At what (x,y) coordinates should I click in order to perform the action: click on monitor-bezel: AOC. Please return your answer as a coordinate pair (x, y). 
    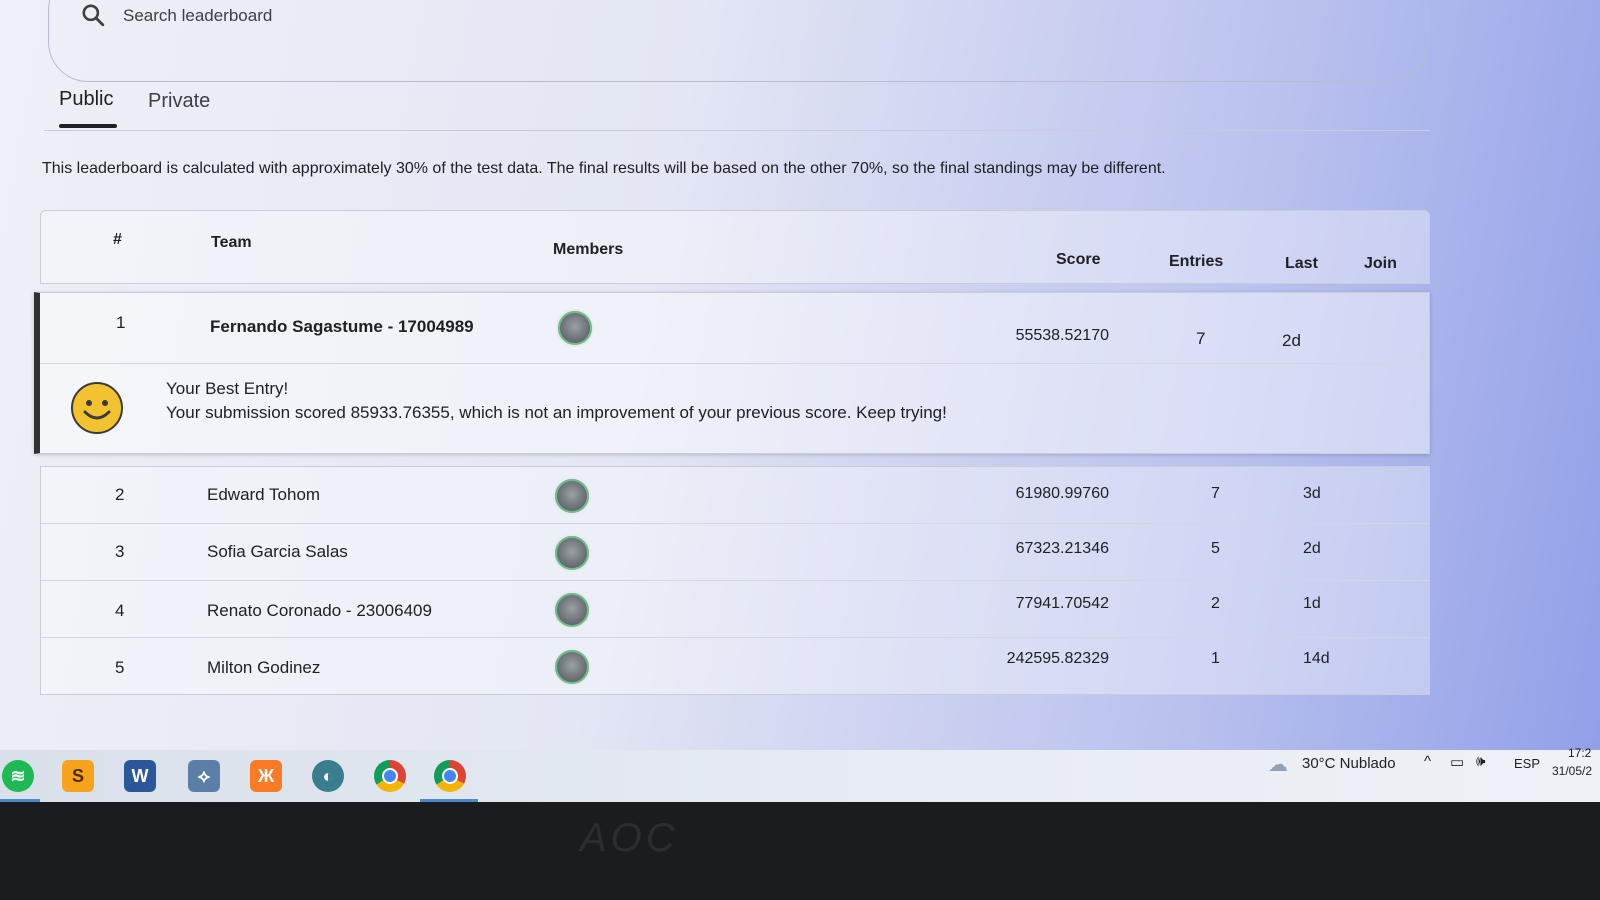
    Looking at the image, I should click on (800, 851).